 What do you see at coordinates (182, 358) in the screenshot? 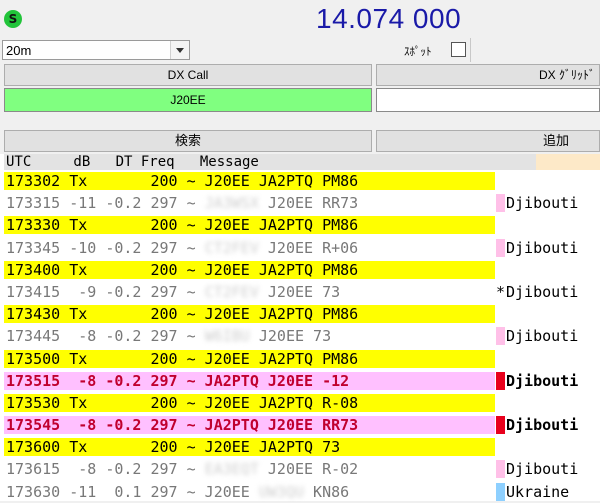
I see `decode-message: 173500 Tx 200 ~ J20EE JA2PTQ PM86` at bounding box center [182, 358].